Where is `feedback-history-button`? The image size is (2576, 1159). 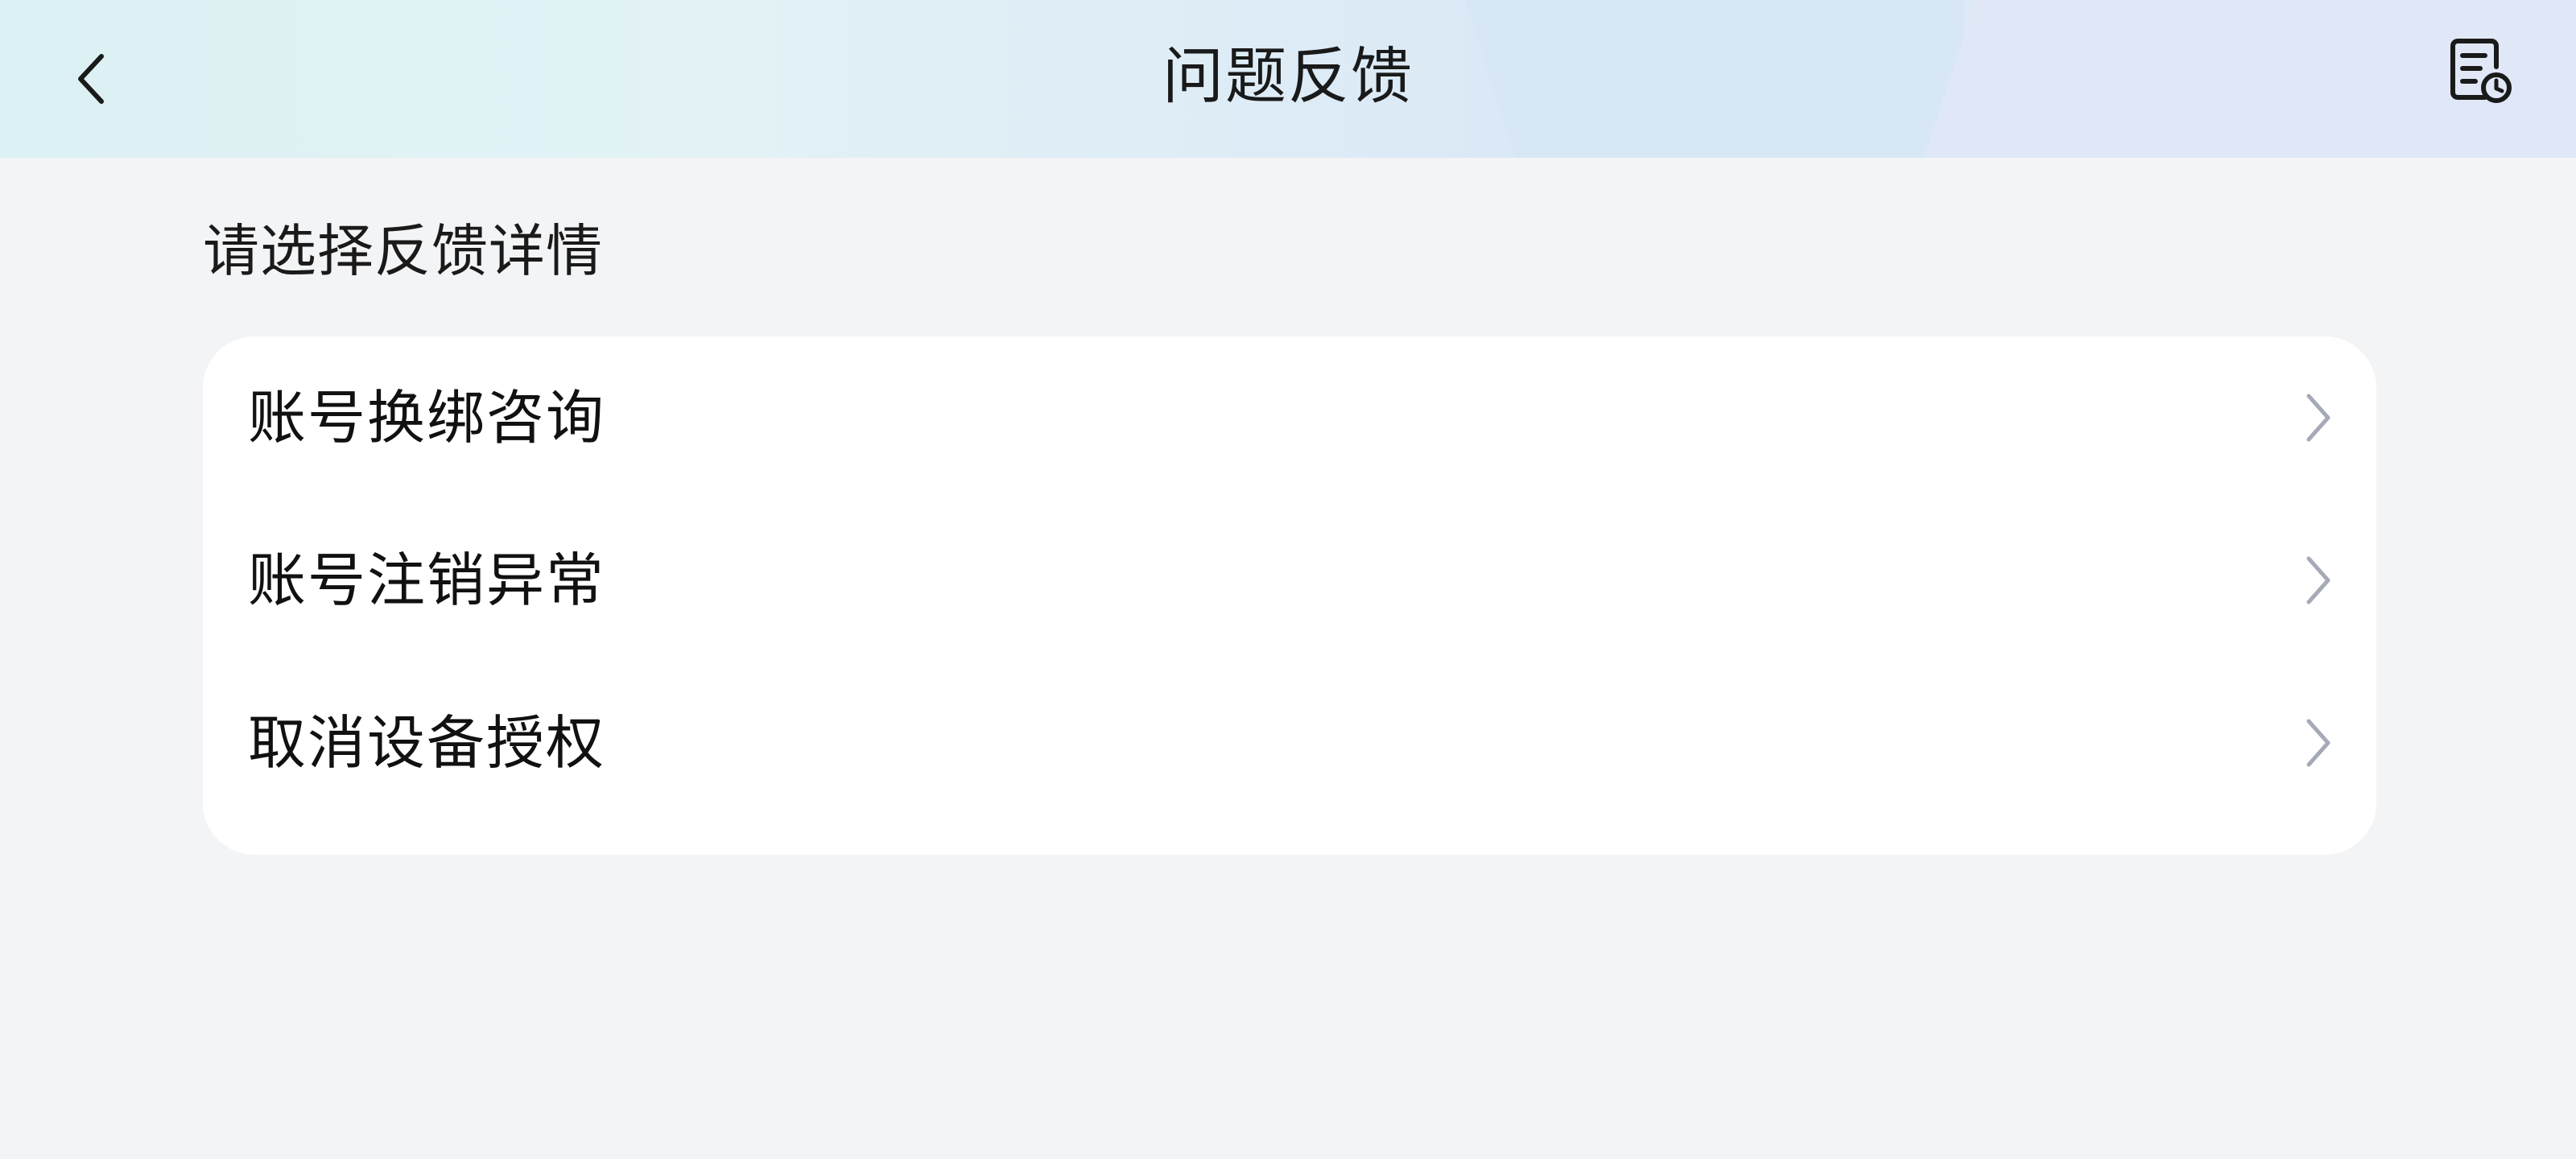
feedback-history-button is located at coordinates (2479, 71).